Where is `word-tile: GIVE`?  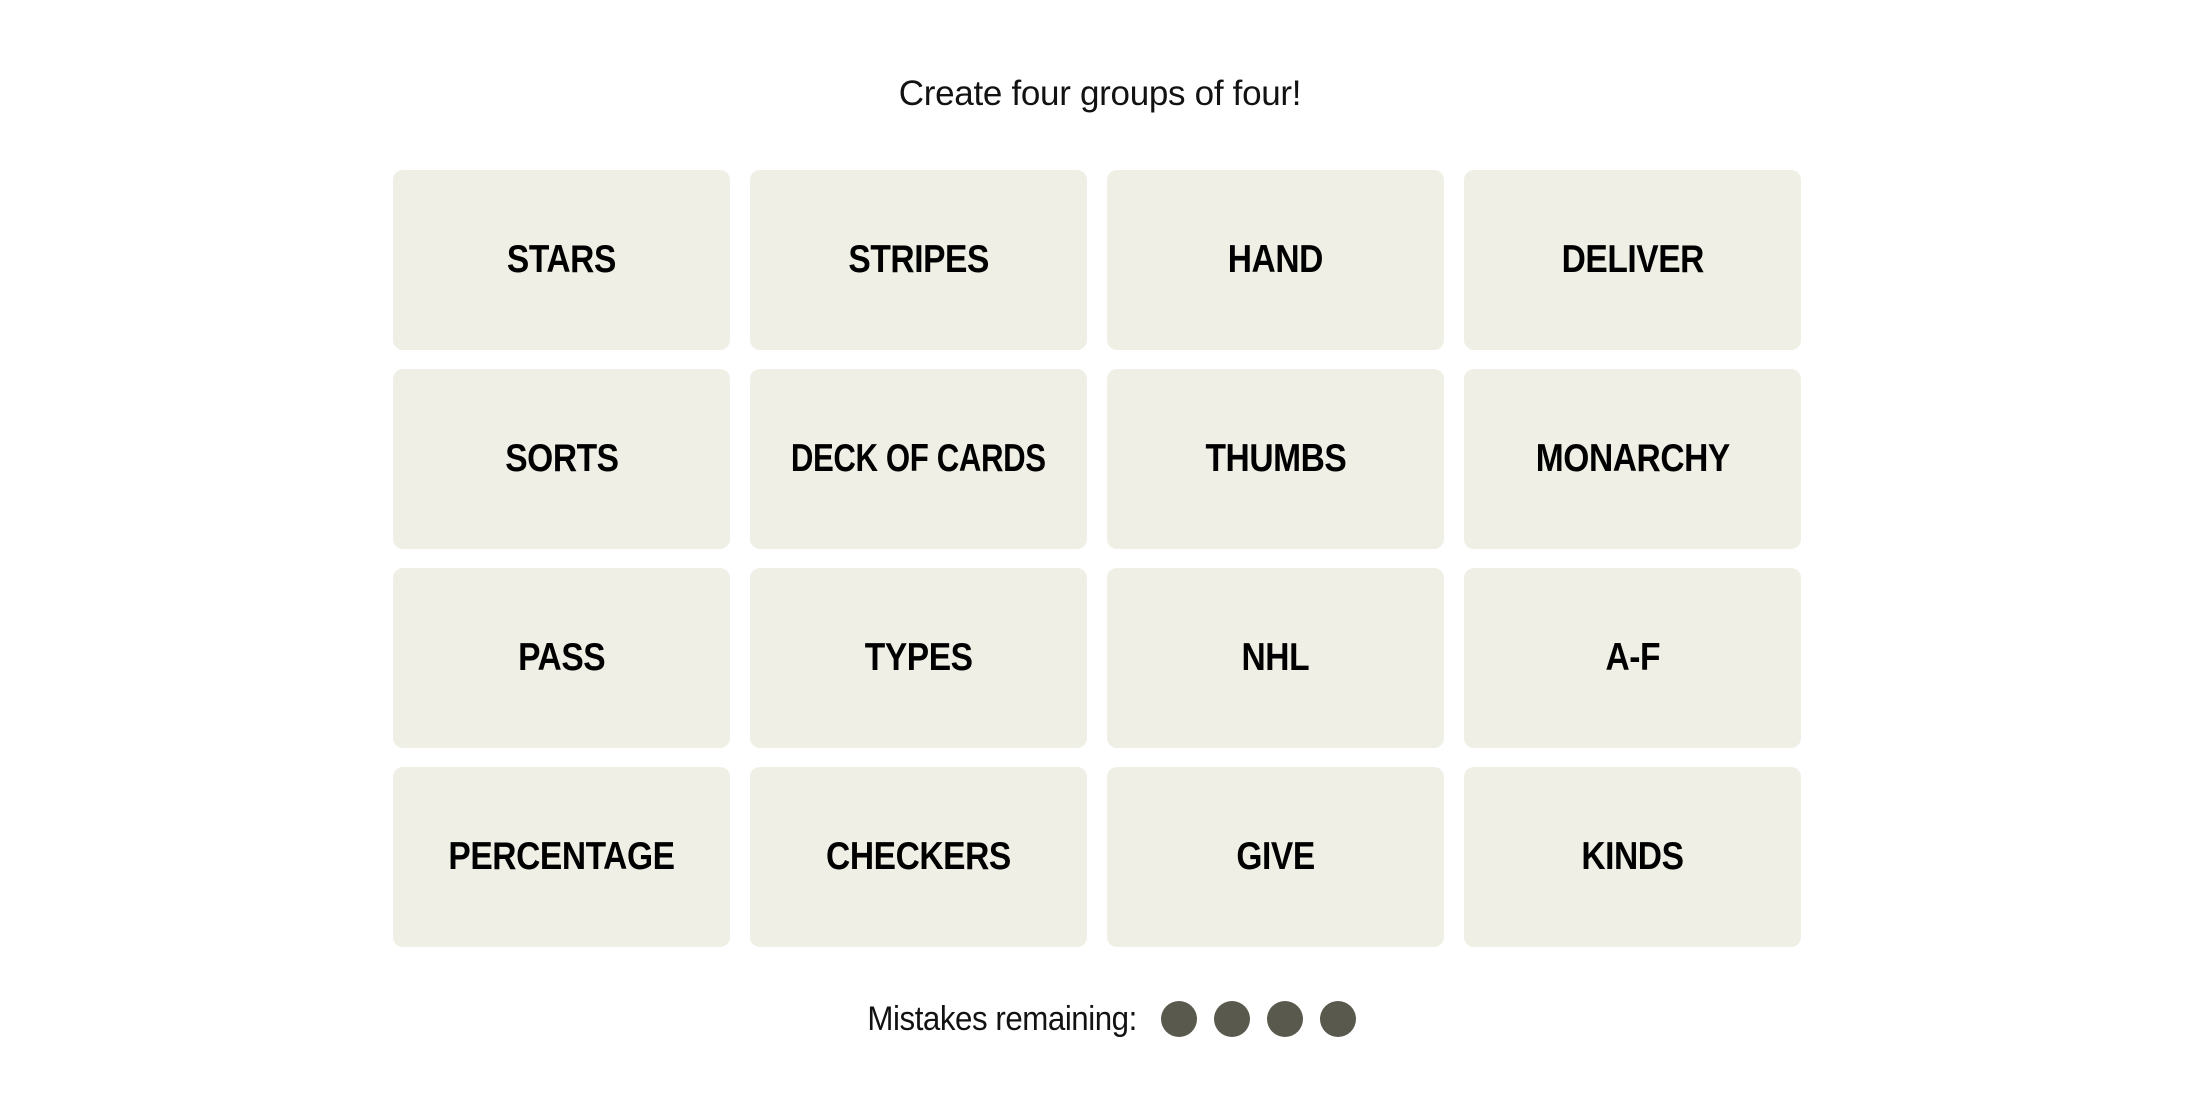
word-tile: GIVE is located at coordinates (1275, 857).